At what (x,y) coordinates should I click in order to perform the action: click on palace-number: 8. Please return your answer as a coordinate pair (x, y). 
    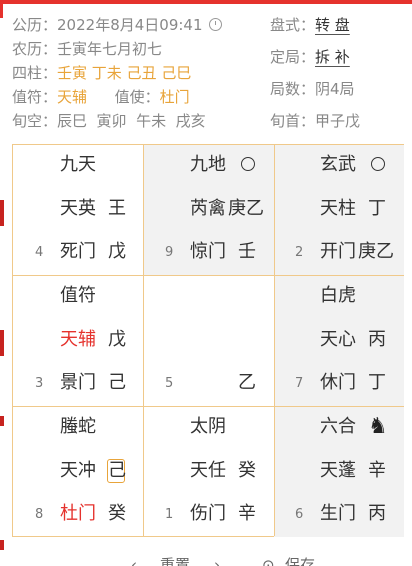
    Looking at the image, I should click on (39, 514).